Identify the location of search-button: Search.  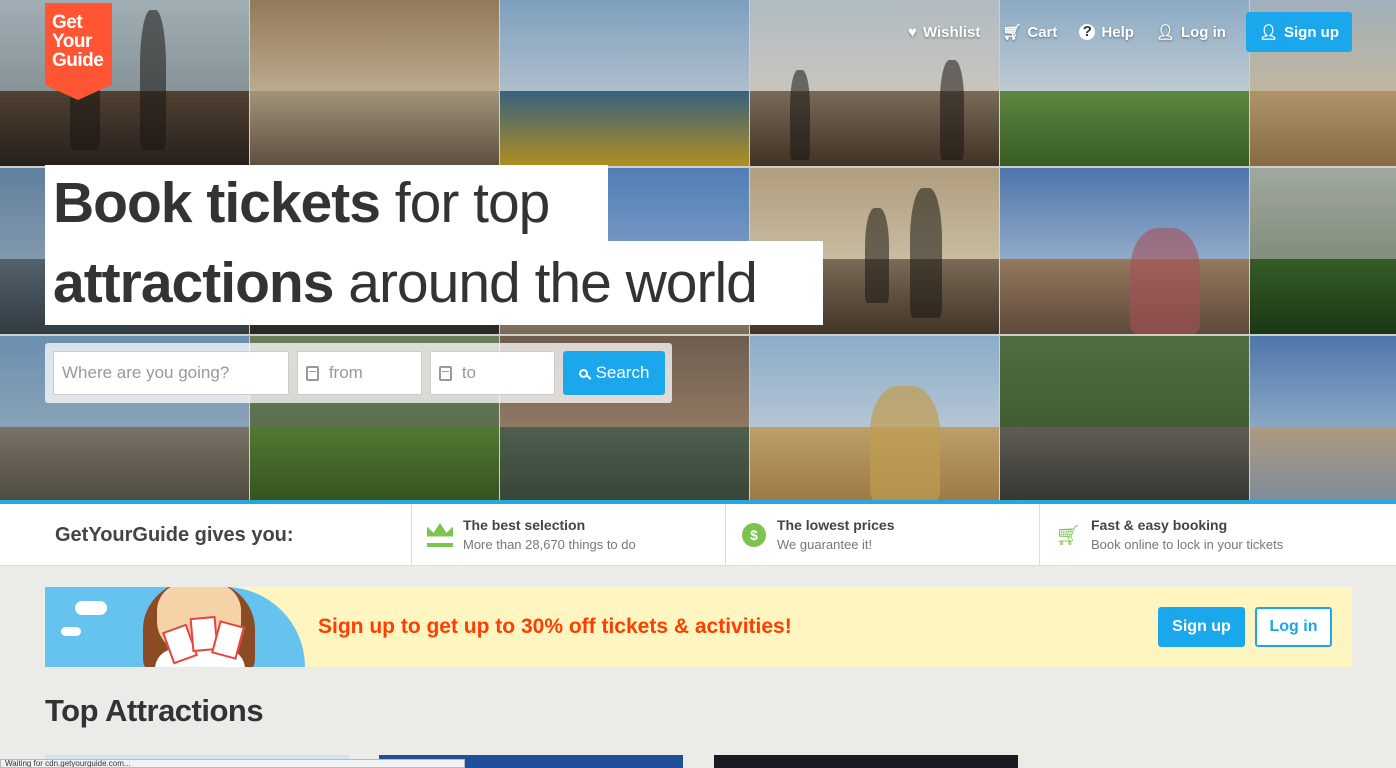
(614, 373).